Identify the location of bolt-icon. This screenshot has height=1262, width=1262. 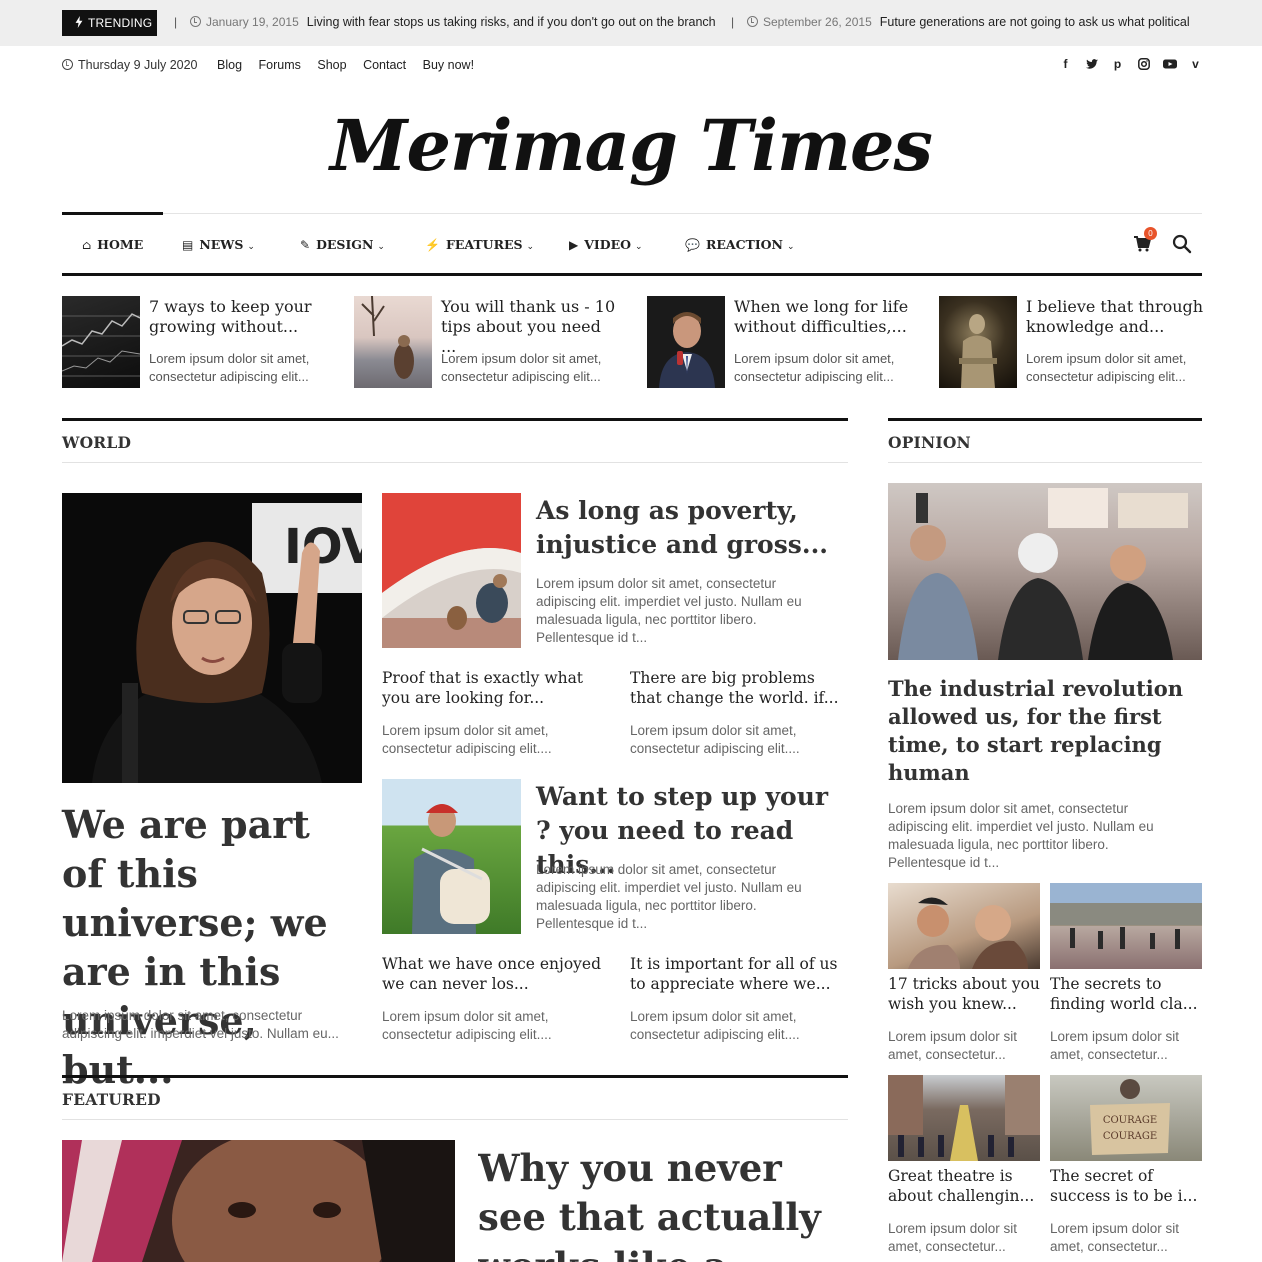
(79, 22).